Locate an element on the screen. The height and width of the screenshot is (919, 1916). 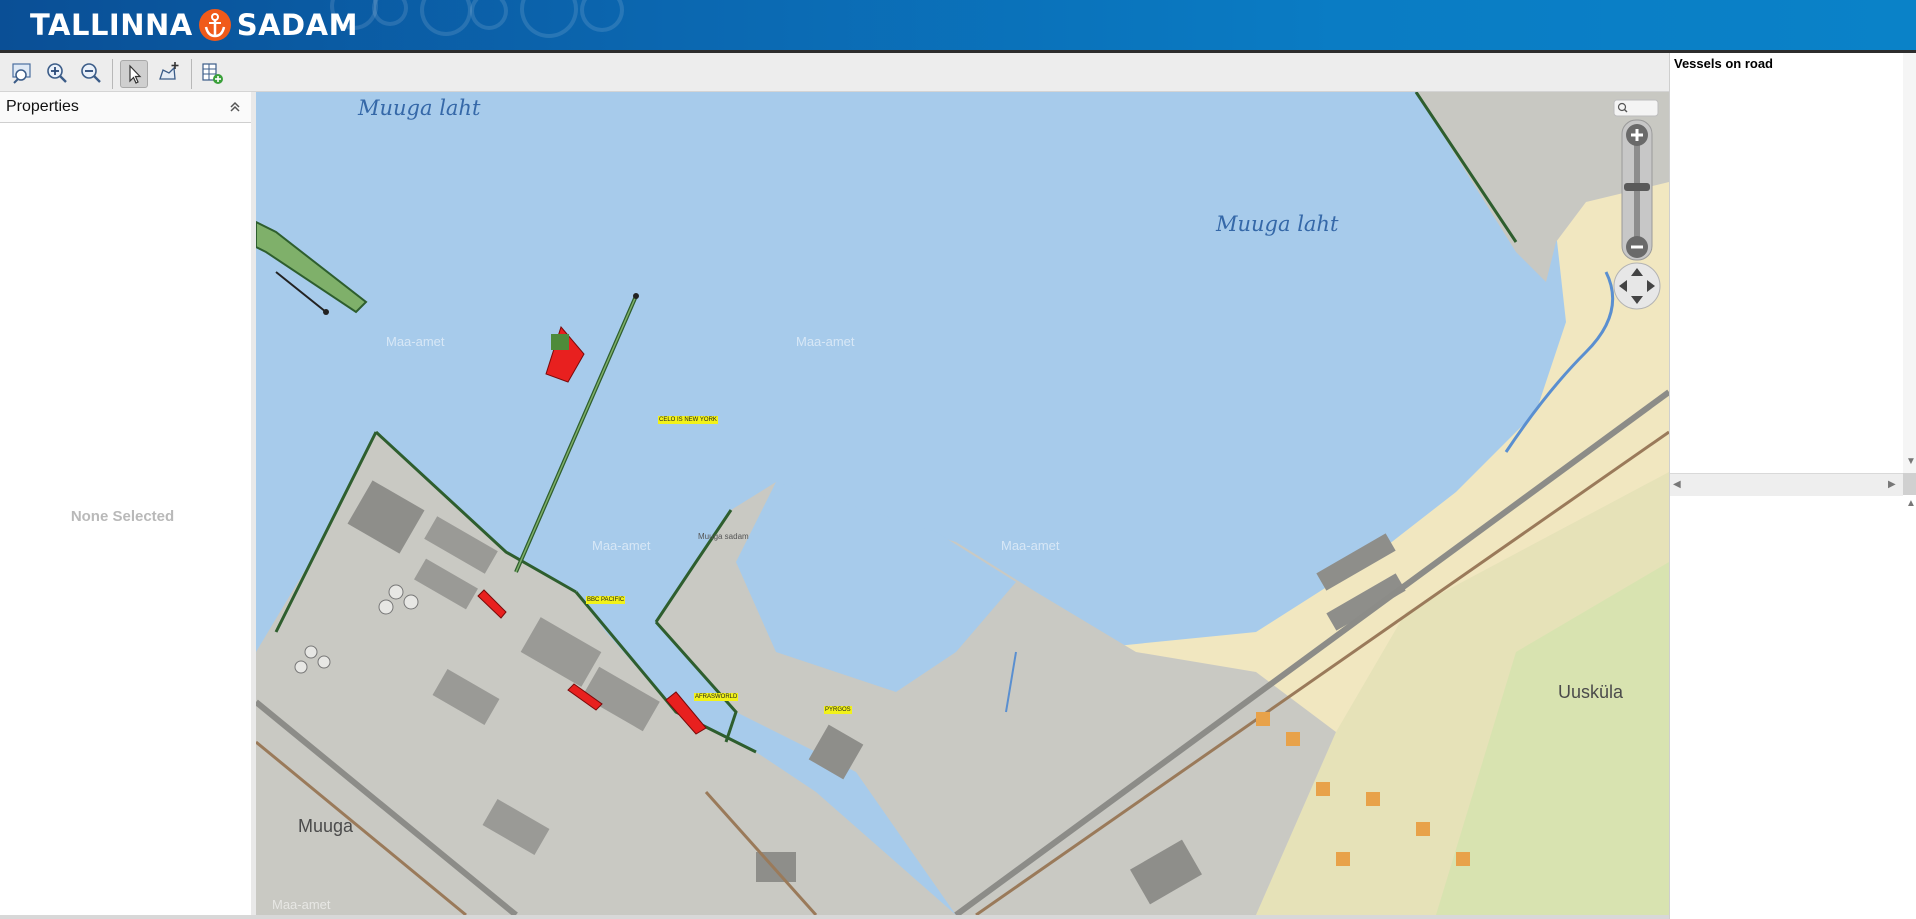
select-pointer-icon is located at coordinates (135, 74).